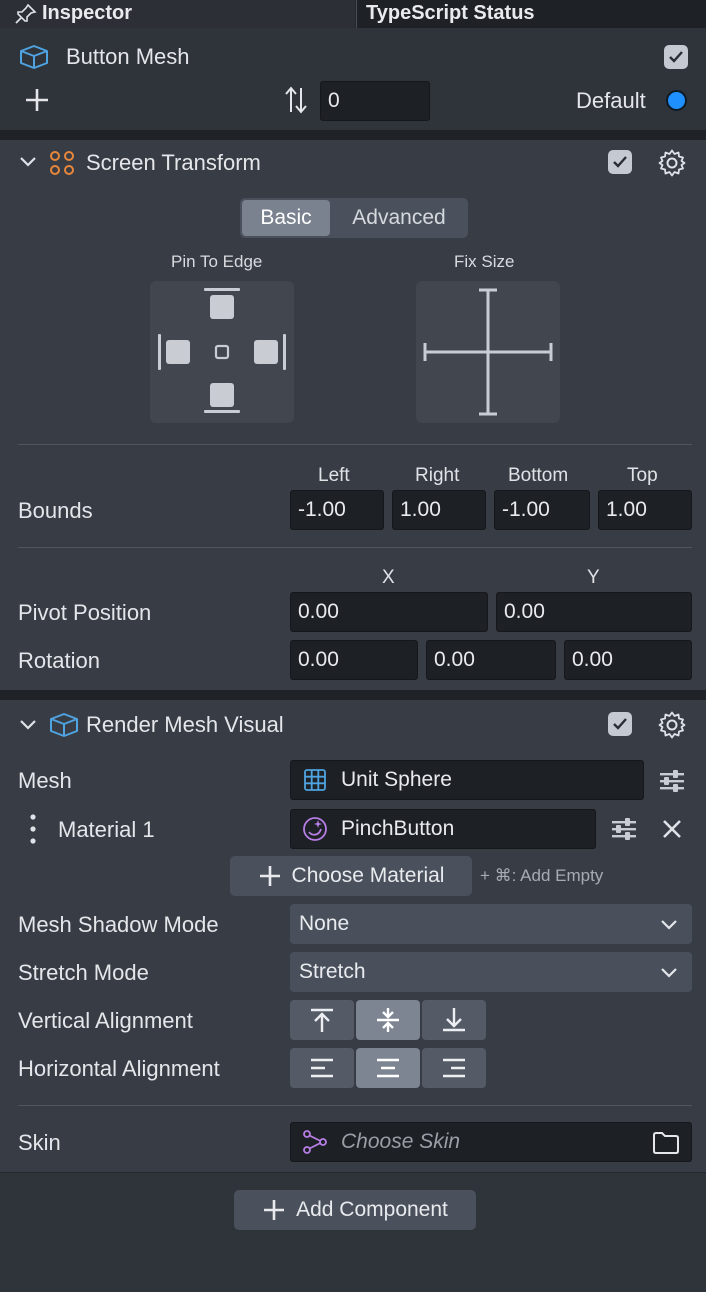 This screenshot has height=1292, width=706. I want to click on screen-transform-enabled-checkbox, so click(620, 162).